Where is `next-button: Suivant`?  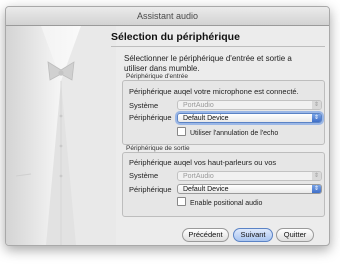 next-button: Suivant is located at coordinates (253, 235).